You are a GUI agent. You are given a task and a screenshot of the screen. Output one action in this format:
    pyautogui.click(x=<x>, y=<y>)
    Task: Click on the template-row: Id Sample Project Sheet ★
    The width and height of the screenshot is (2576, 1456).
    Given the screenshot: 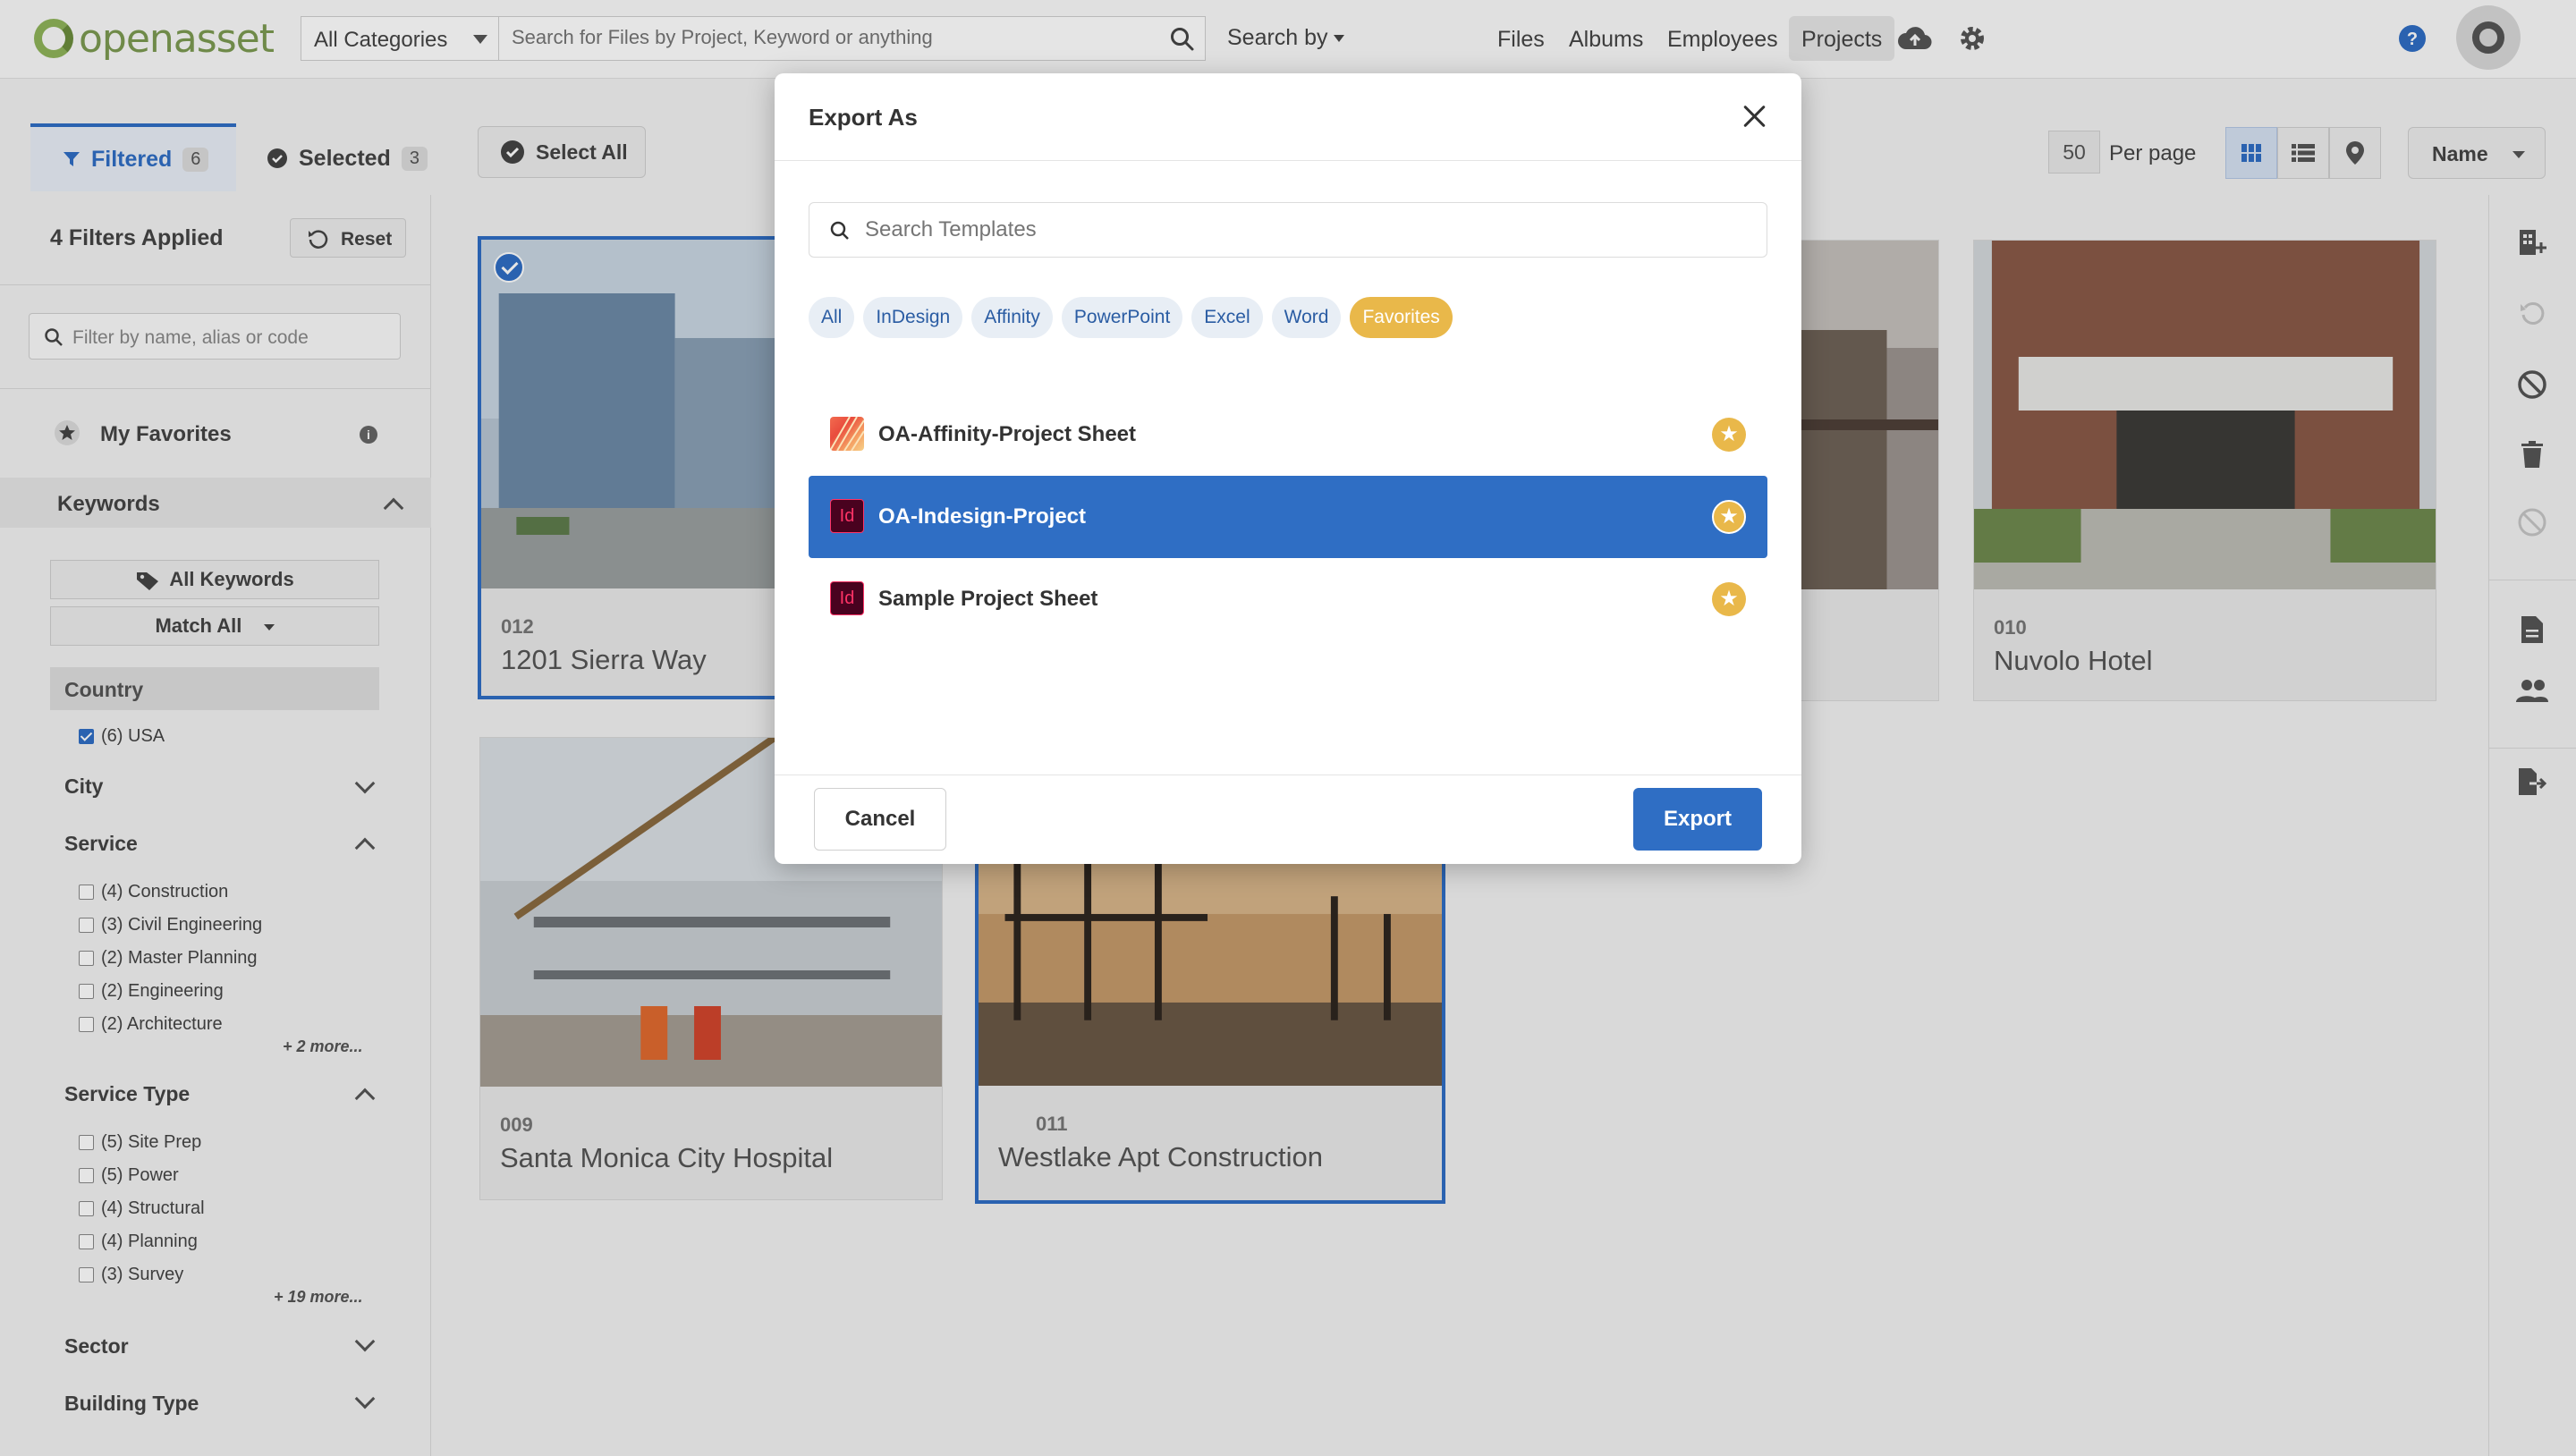 What is the action you would take?
    pyautogui.click(x=1288, y=599)
    